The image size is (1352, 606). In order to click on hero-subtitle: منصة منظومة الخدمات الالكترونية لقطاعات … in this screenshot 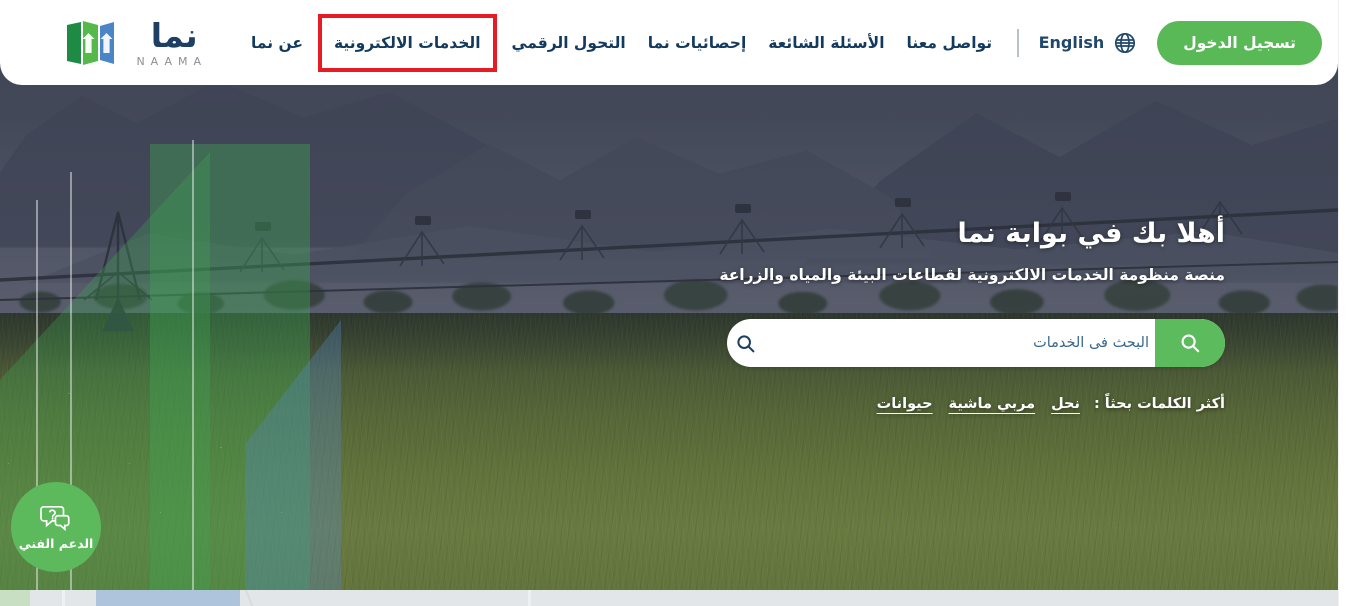, I will do `click(972, 275)`.